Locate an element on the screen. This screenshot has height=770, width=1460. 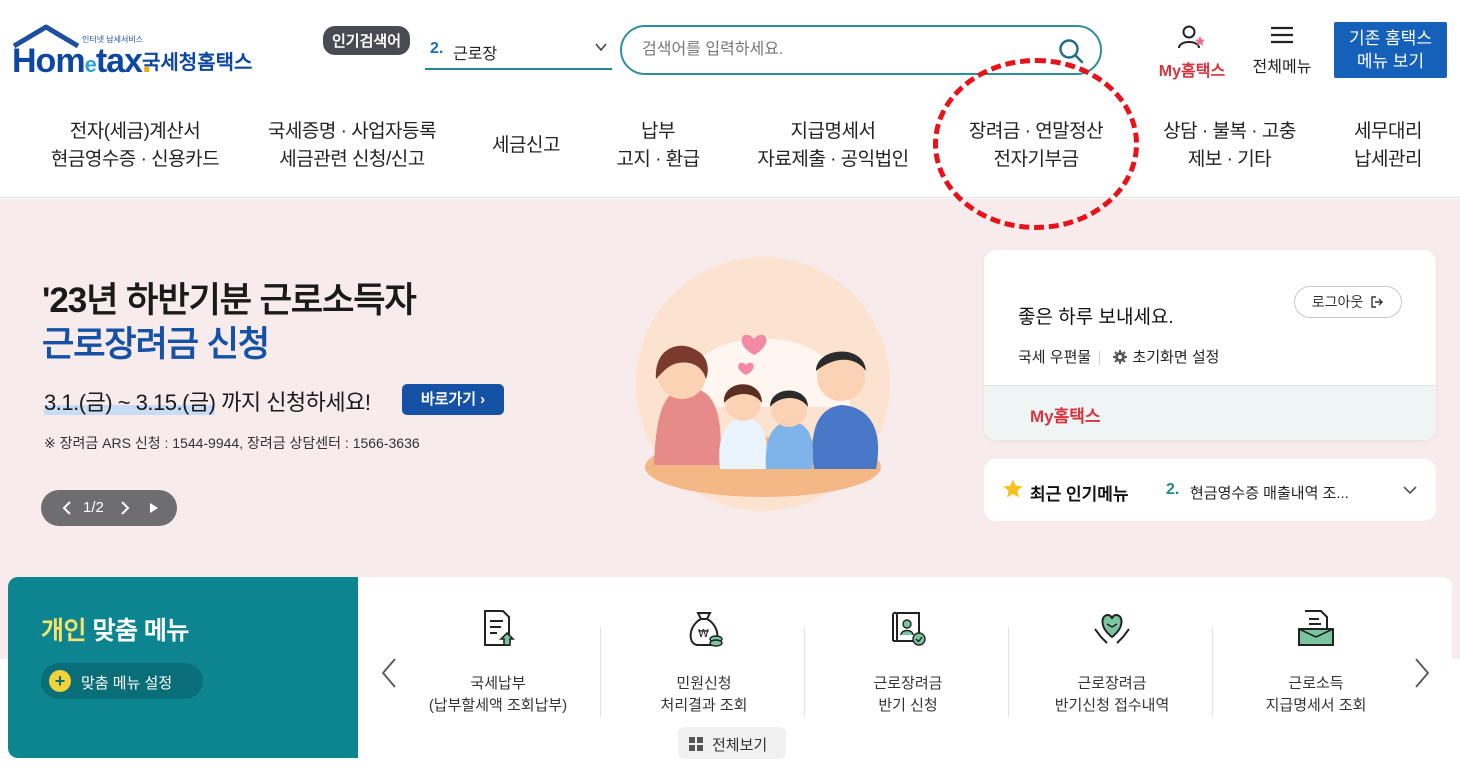
old-hometax-menu-button: 기존 홈택스 메뉴 보기 is located at coordinates (1390, 50).